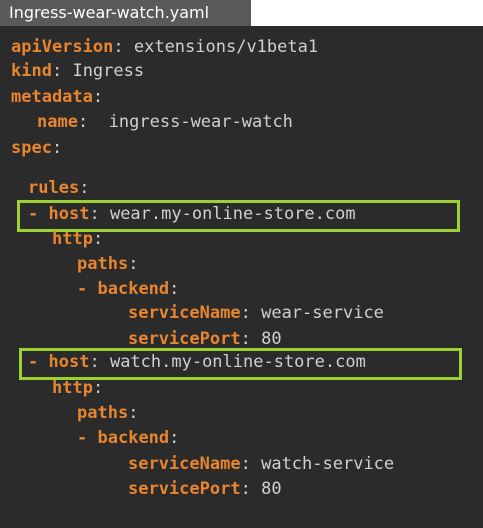 Image resolution: width=483 pixels, height=528 pixels. What do you see at coordinates (108, 71) in the screenshot?
I see `yaml-value-kind: Ingress` at bounding box center [108, 71].